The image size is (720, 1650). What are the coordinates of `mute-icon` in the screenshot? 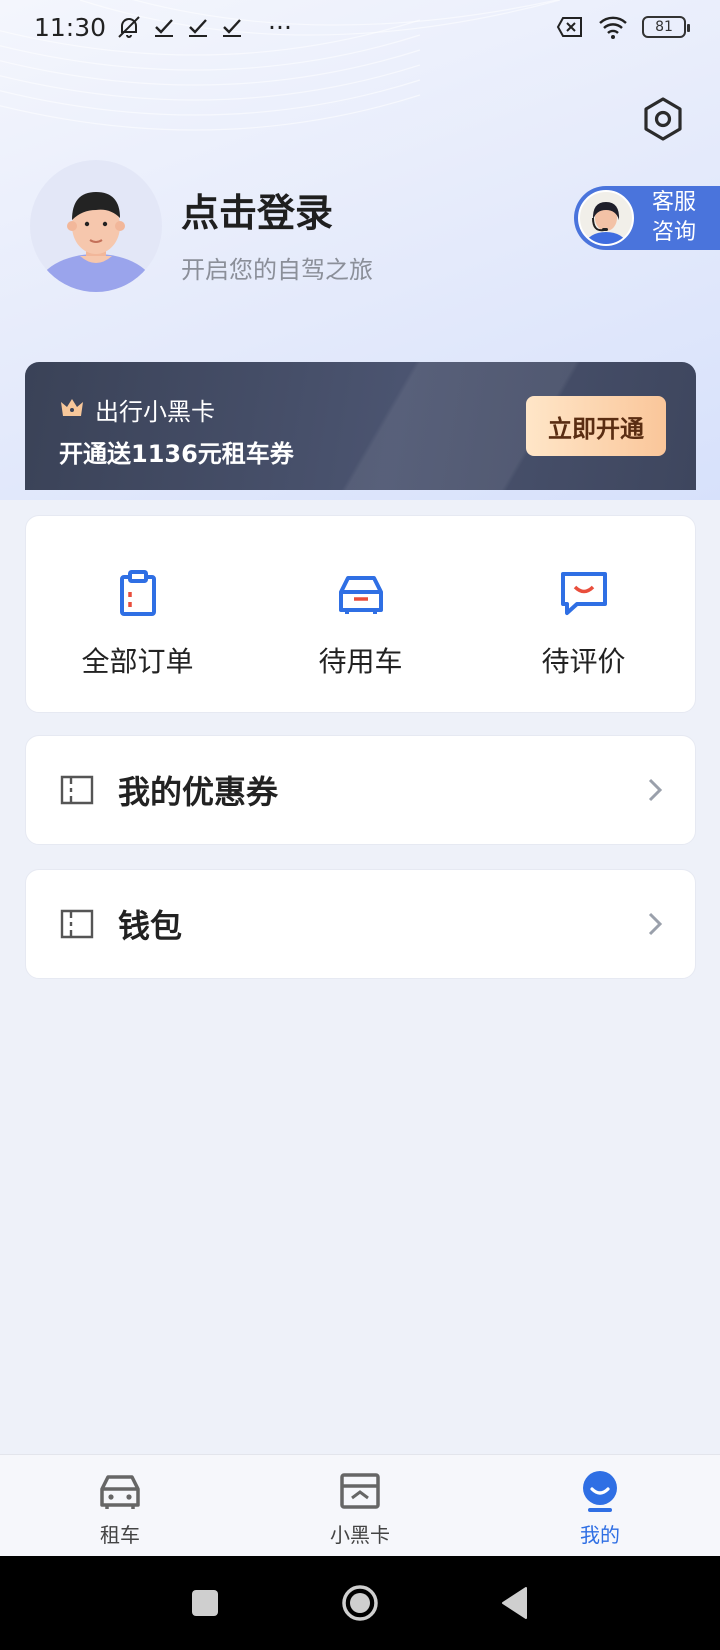 It's located at (129, 27).